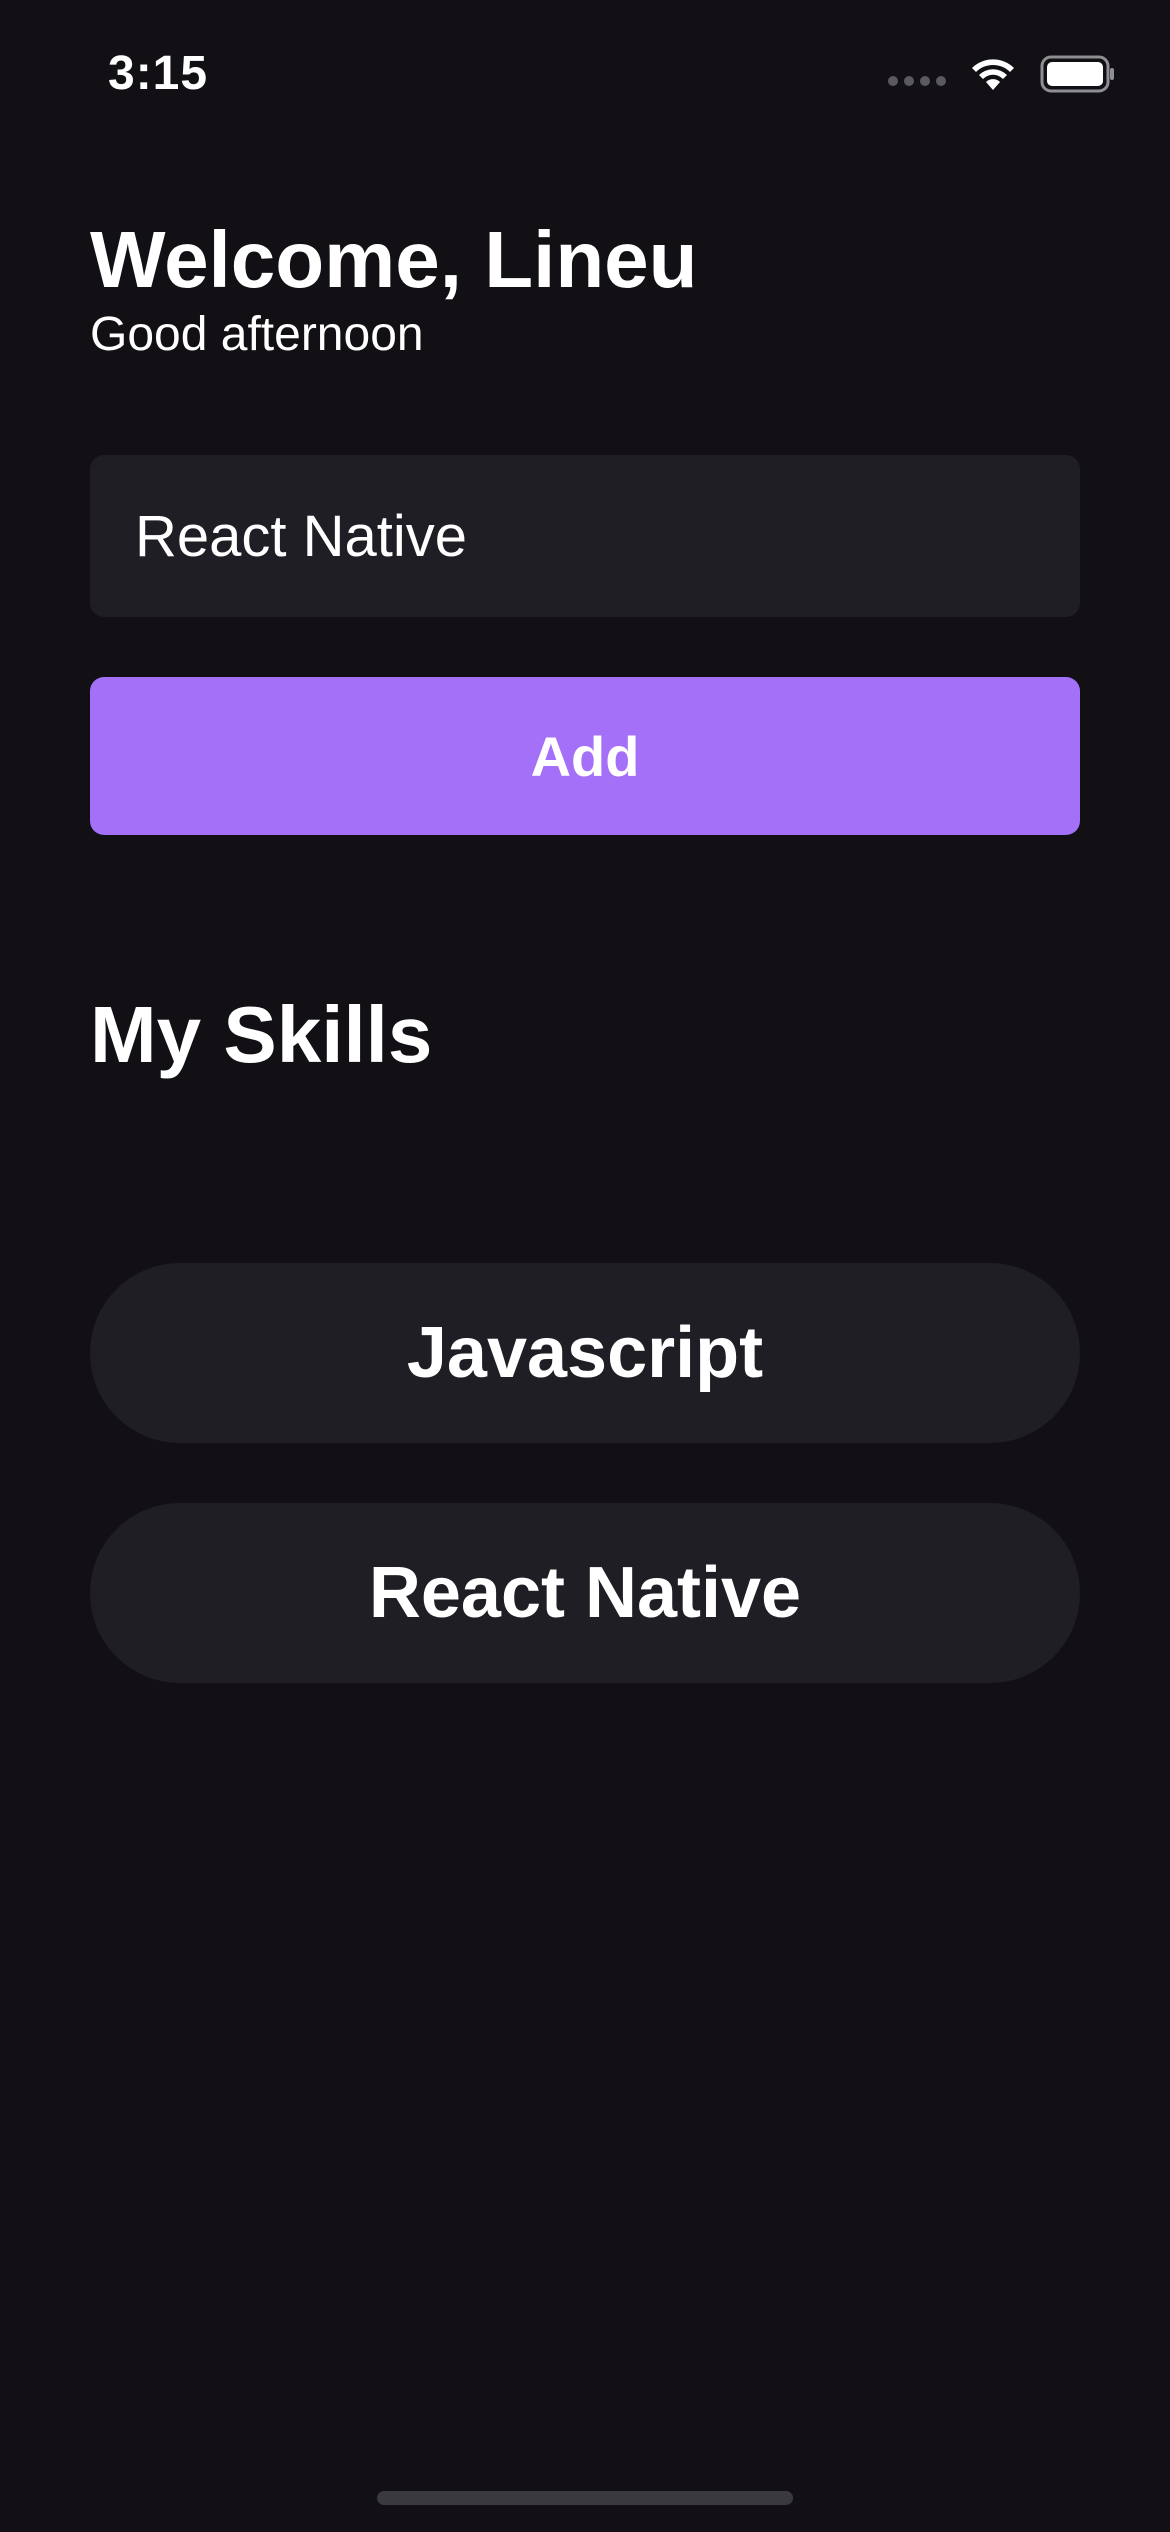 This screenshot has height=2532, width=1170. Describe the element at coordinates (585, 2498) in the screenshot. I see `home-indicator` at that location.